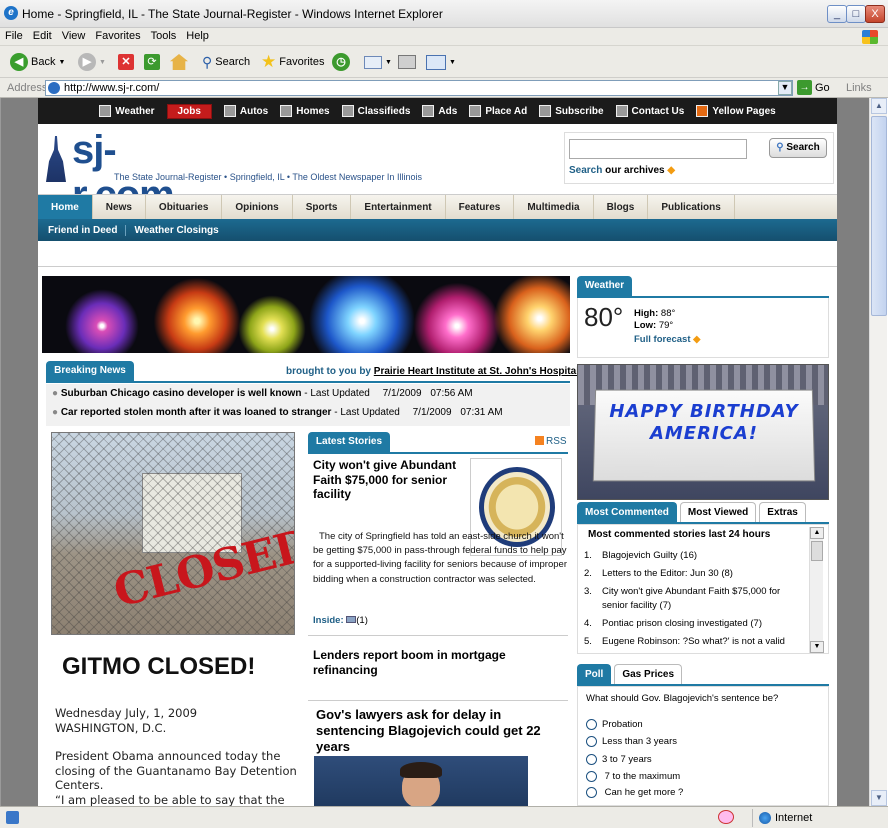  Describe the element at coordinates (554, 207) in the screenshot. I see `nav-multimedia: Multimedia` at that location.